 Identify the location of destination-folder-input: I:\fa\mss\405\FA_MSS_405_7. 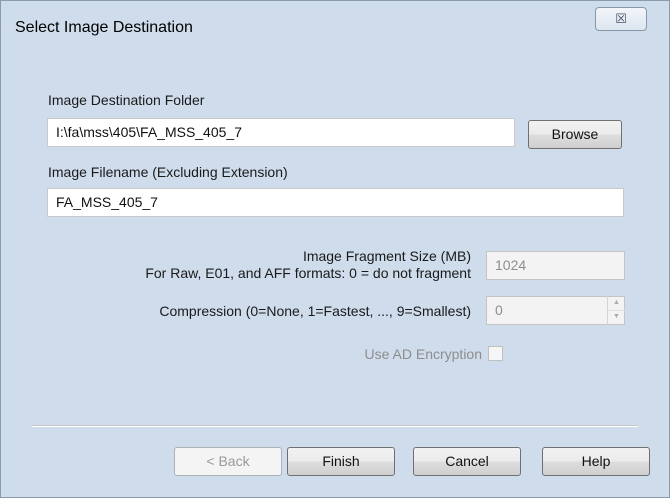
(281, 132).